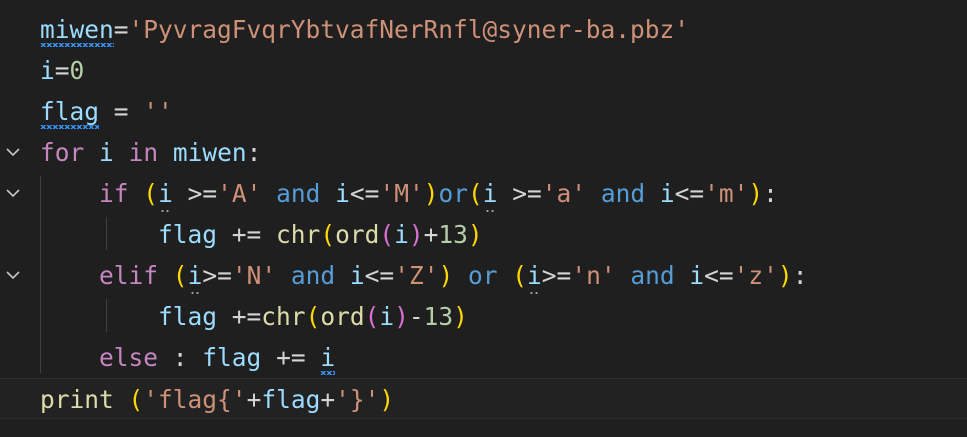 This screenshot has height=437, width=967. I want to click on code-line: flag +=chr(ord(i)-13), so click(483, 316).